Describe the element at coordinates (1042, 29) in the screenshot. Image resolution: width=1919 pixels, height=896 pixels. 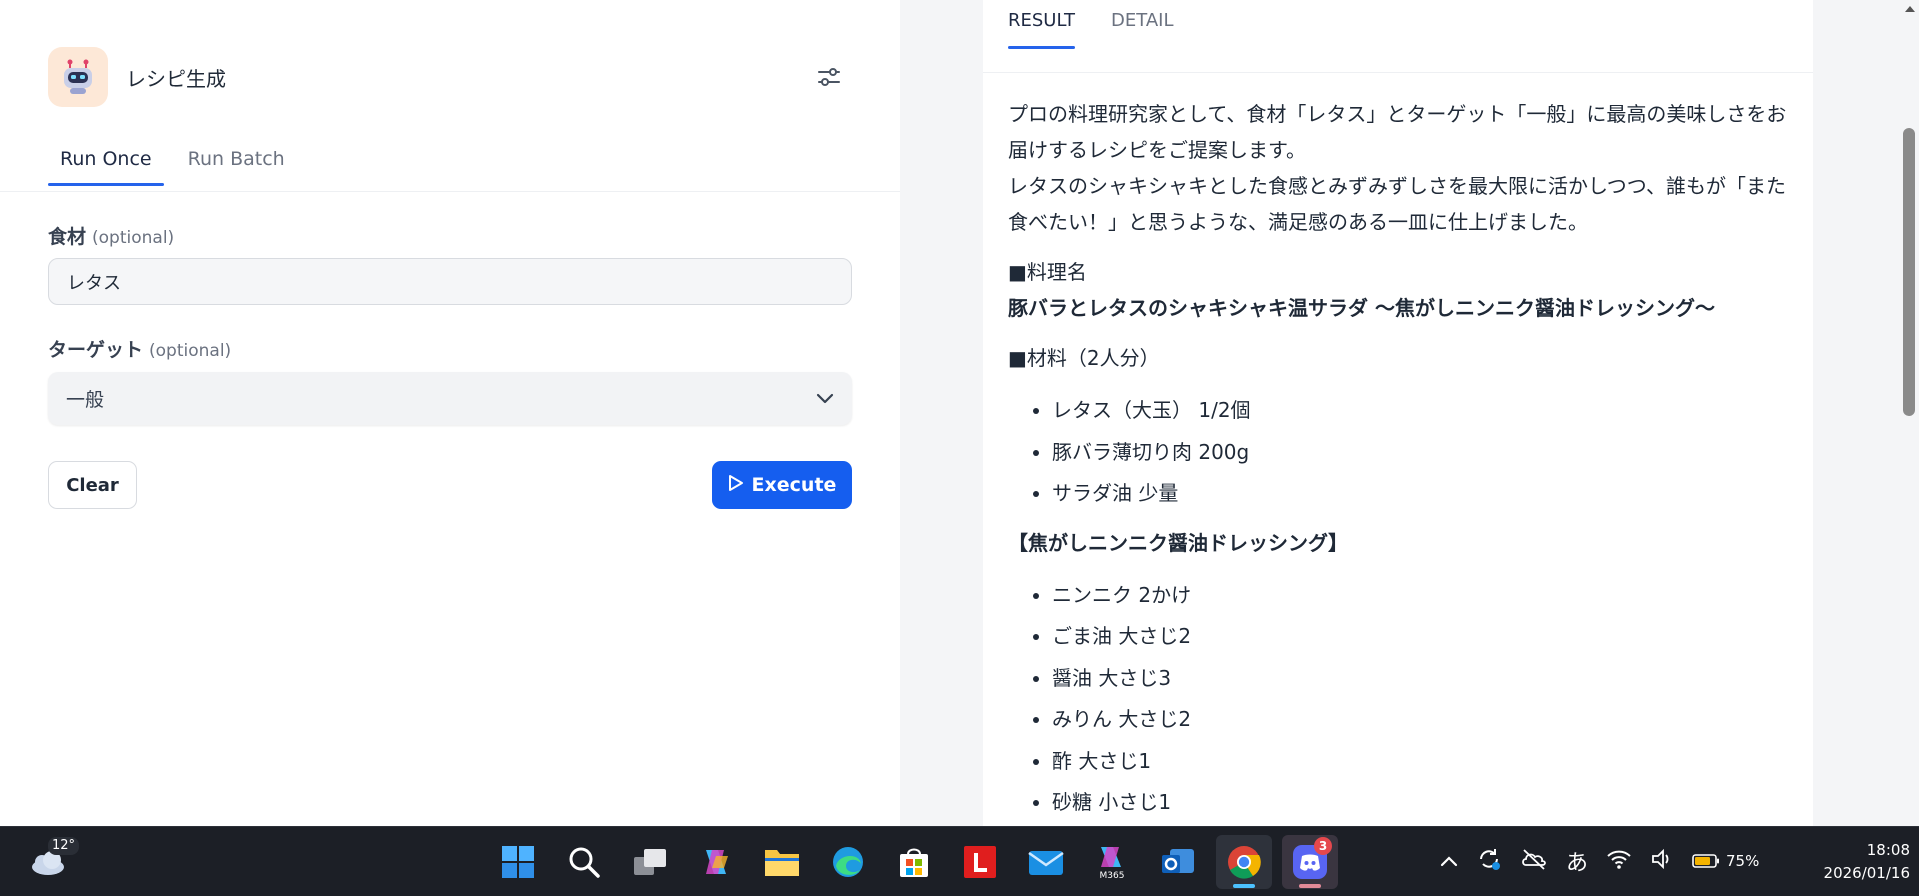
I see `tab-result: RESULT` at that location.